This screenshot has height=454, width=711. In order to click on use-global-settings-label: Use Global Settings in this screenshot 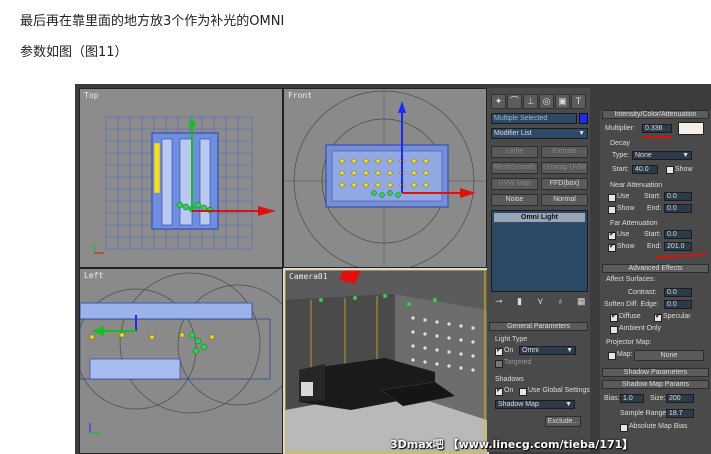, I will do `click(559, 390)`.